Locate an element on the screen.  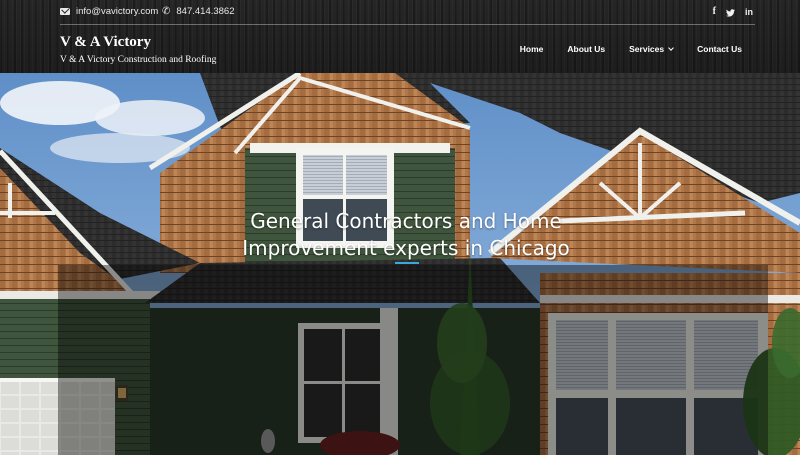
social-links: f in is located at coordinates (733, 12).